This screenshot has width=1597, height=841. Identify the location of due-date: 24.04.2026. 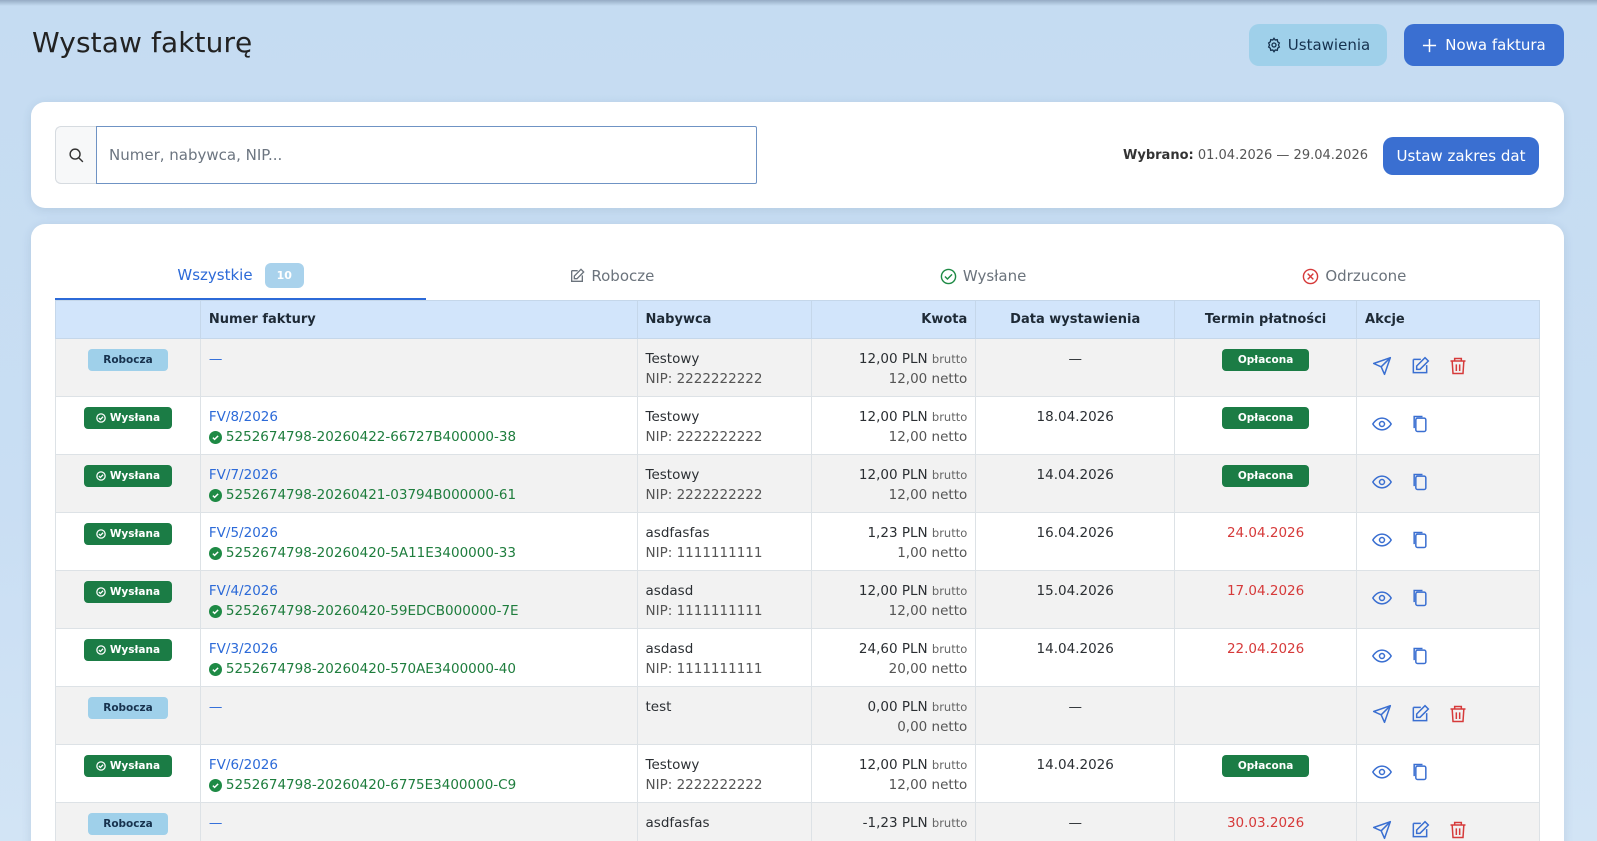
(1265, 533).